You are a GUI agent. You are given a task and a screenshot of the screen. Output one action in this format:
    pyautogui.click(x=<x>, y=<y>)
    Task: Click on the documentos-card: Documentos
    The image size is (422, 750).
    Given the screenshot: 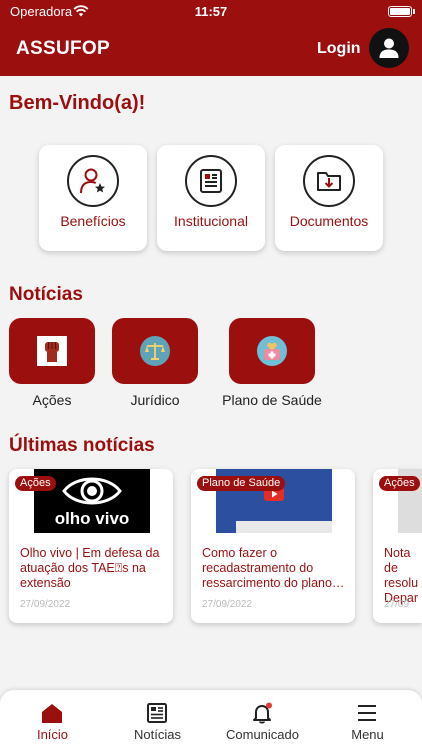 What is the action you would take?
    pyautogui.click(x=329, y=198)
    